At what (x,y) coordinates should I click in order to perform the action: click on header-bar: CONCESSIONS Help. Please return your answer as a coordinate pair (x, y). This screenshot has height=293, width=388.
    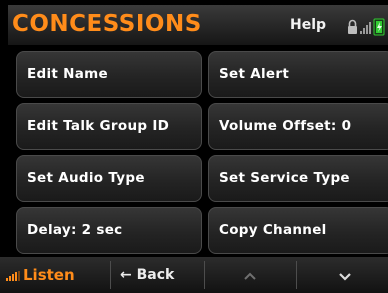
    Looking at the image, I should click on (198, 25).